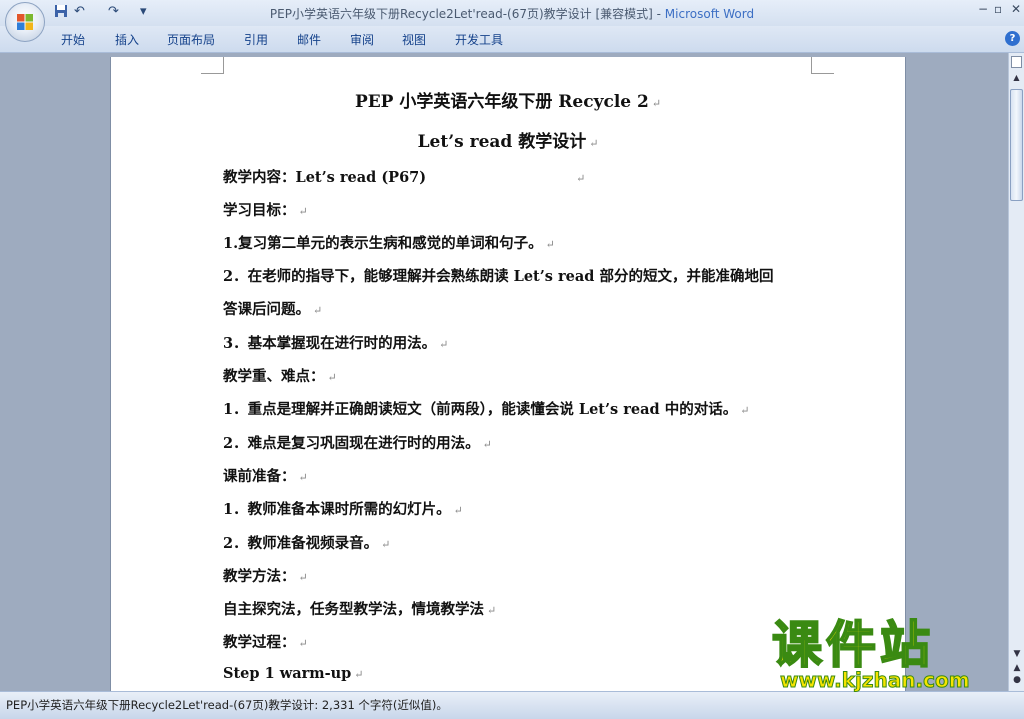 The height and width of the screenshot is (719, 1024). Describe the element at coordinates (1016, 62) in the screenshot. I see `view-ruler-icon` at that location.